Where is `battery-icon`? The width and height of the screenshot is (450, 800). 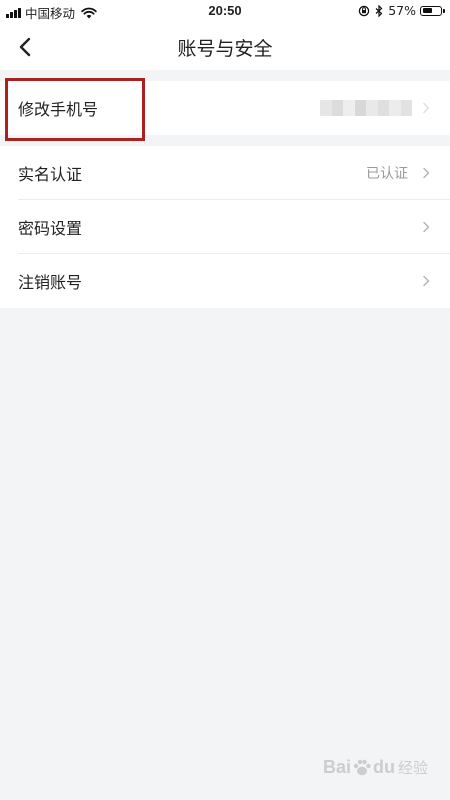
battery-icon is located at coordinates (432, 10).